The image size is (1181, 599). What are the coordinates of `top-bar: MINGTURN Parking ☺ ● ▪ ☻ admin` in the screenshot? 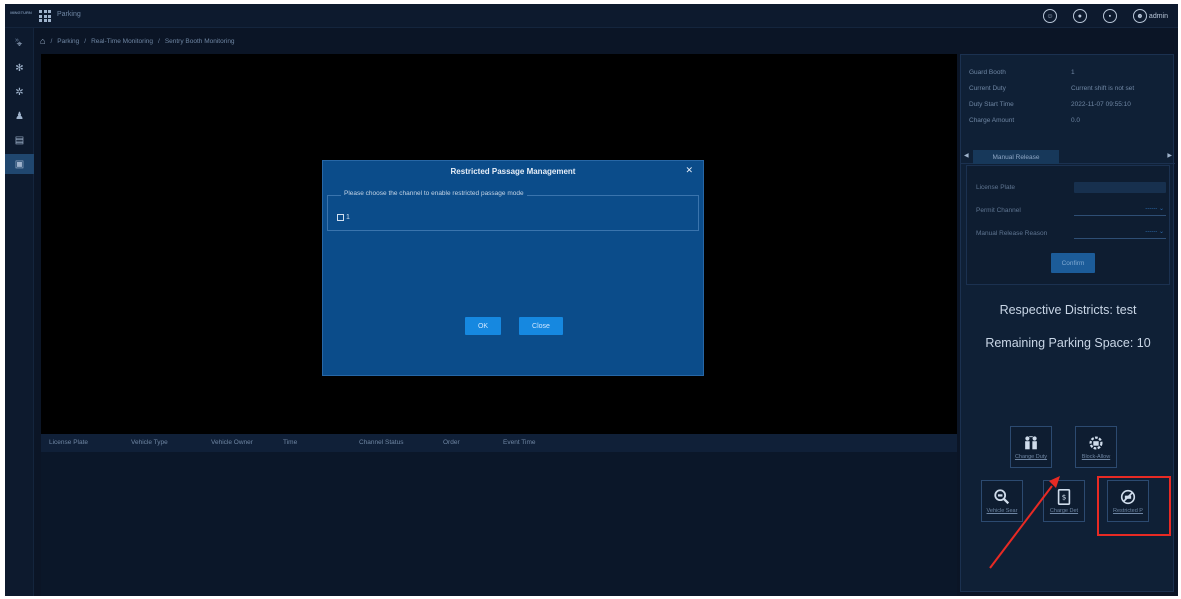 It's located at (591, 16).